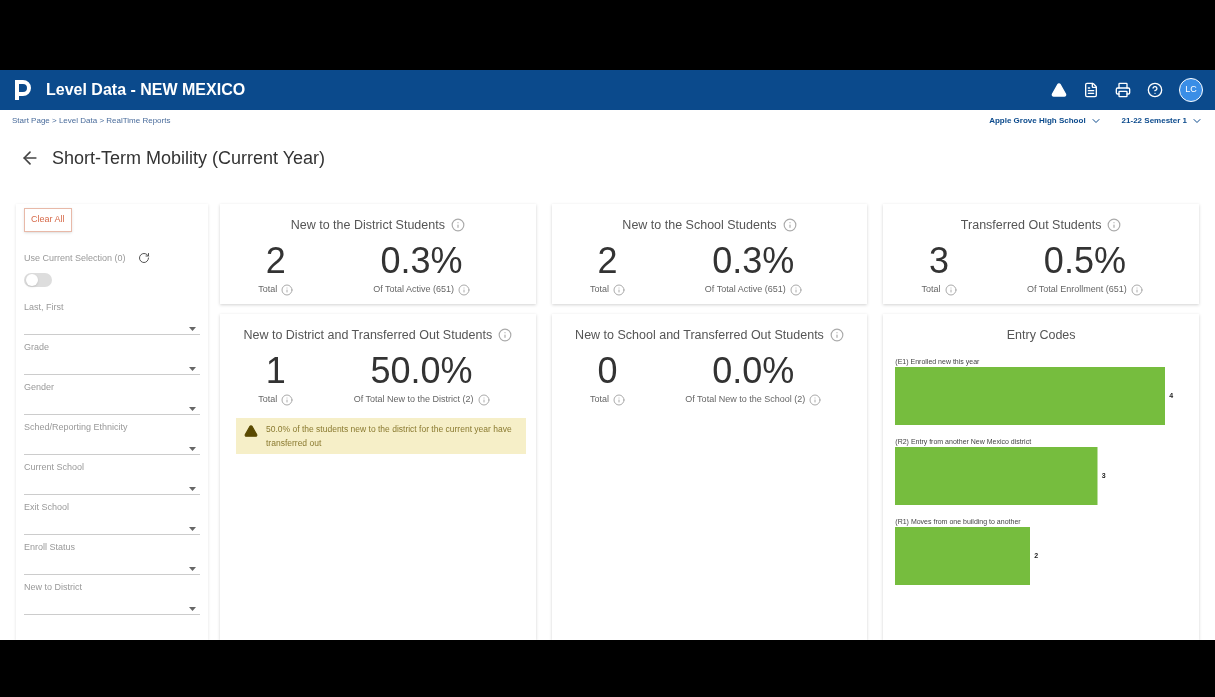  I want to click on print-icon, so click(1123, 90).